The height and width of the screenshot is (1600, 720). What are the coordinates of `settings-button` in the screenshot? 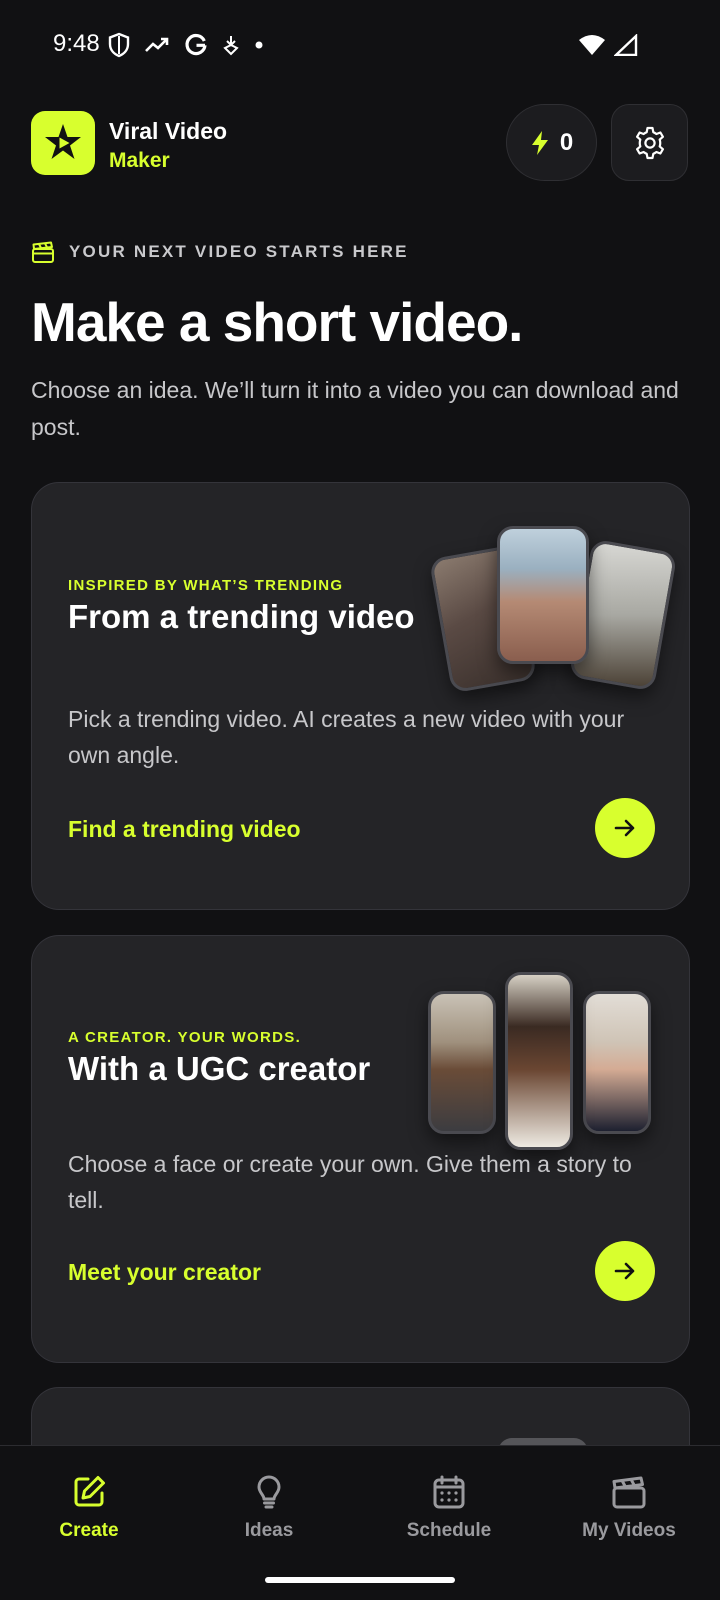 It's located at (649, 142).